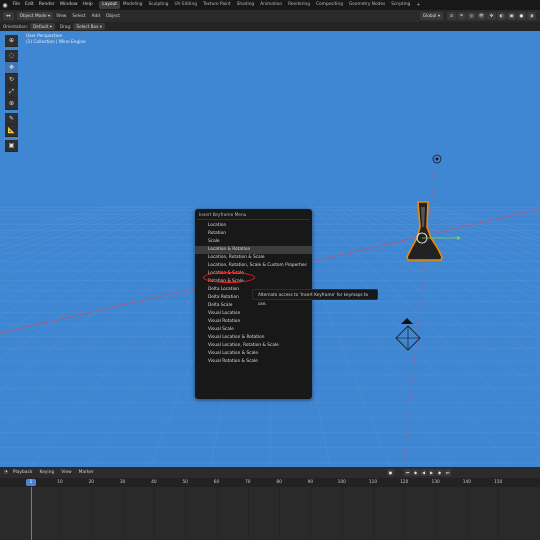 This screenshot has width=540, height=540. What do you see at coordinates (78, 16) in the screenshot?
I see `viewport-menu-select: Select` at bounding box center [78, 16].